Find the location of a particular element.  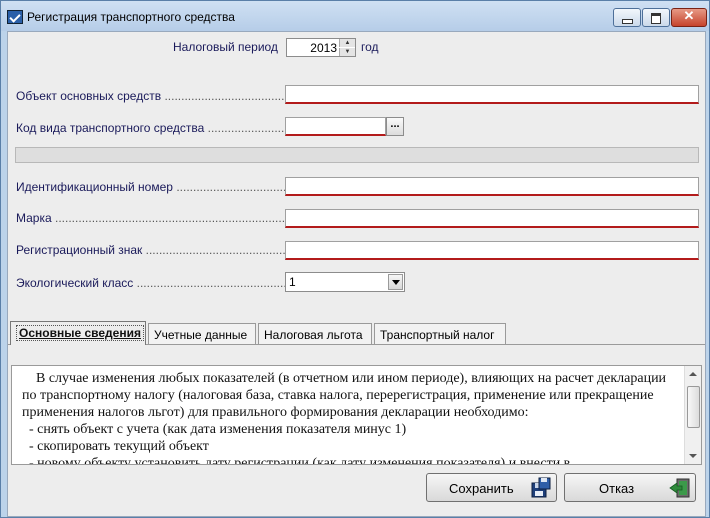

cancel-button-label: Отказ is located at coordinates (617, 488).